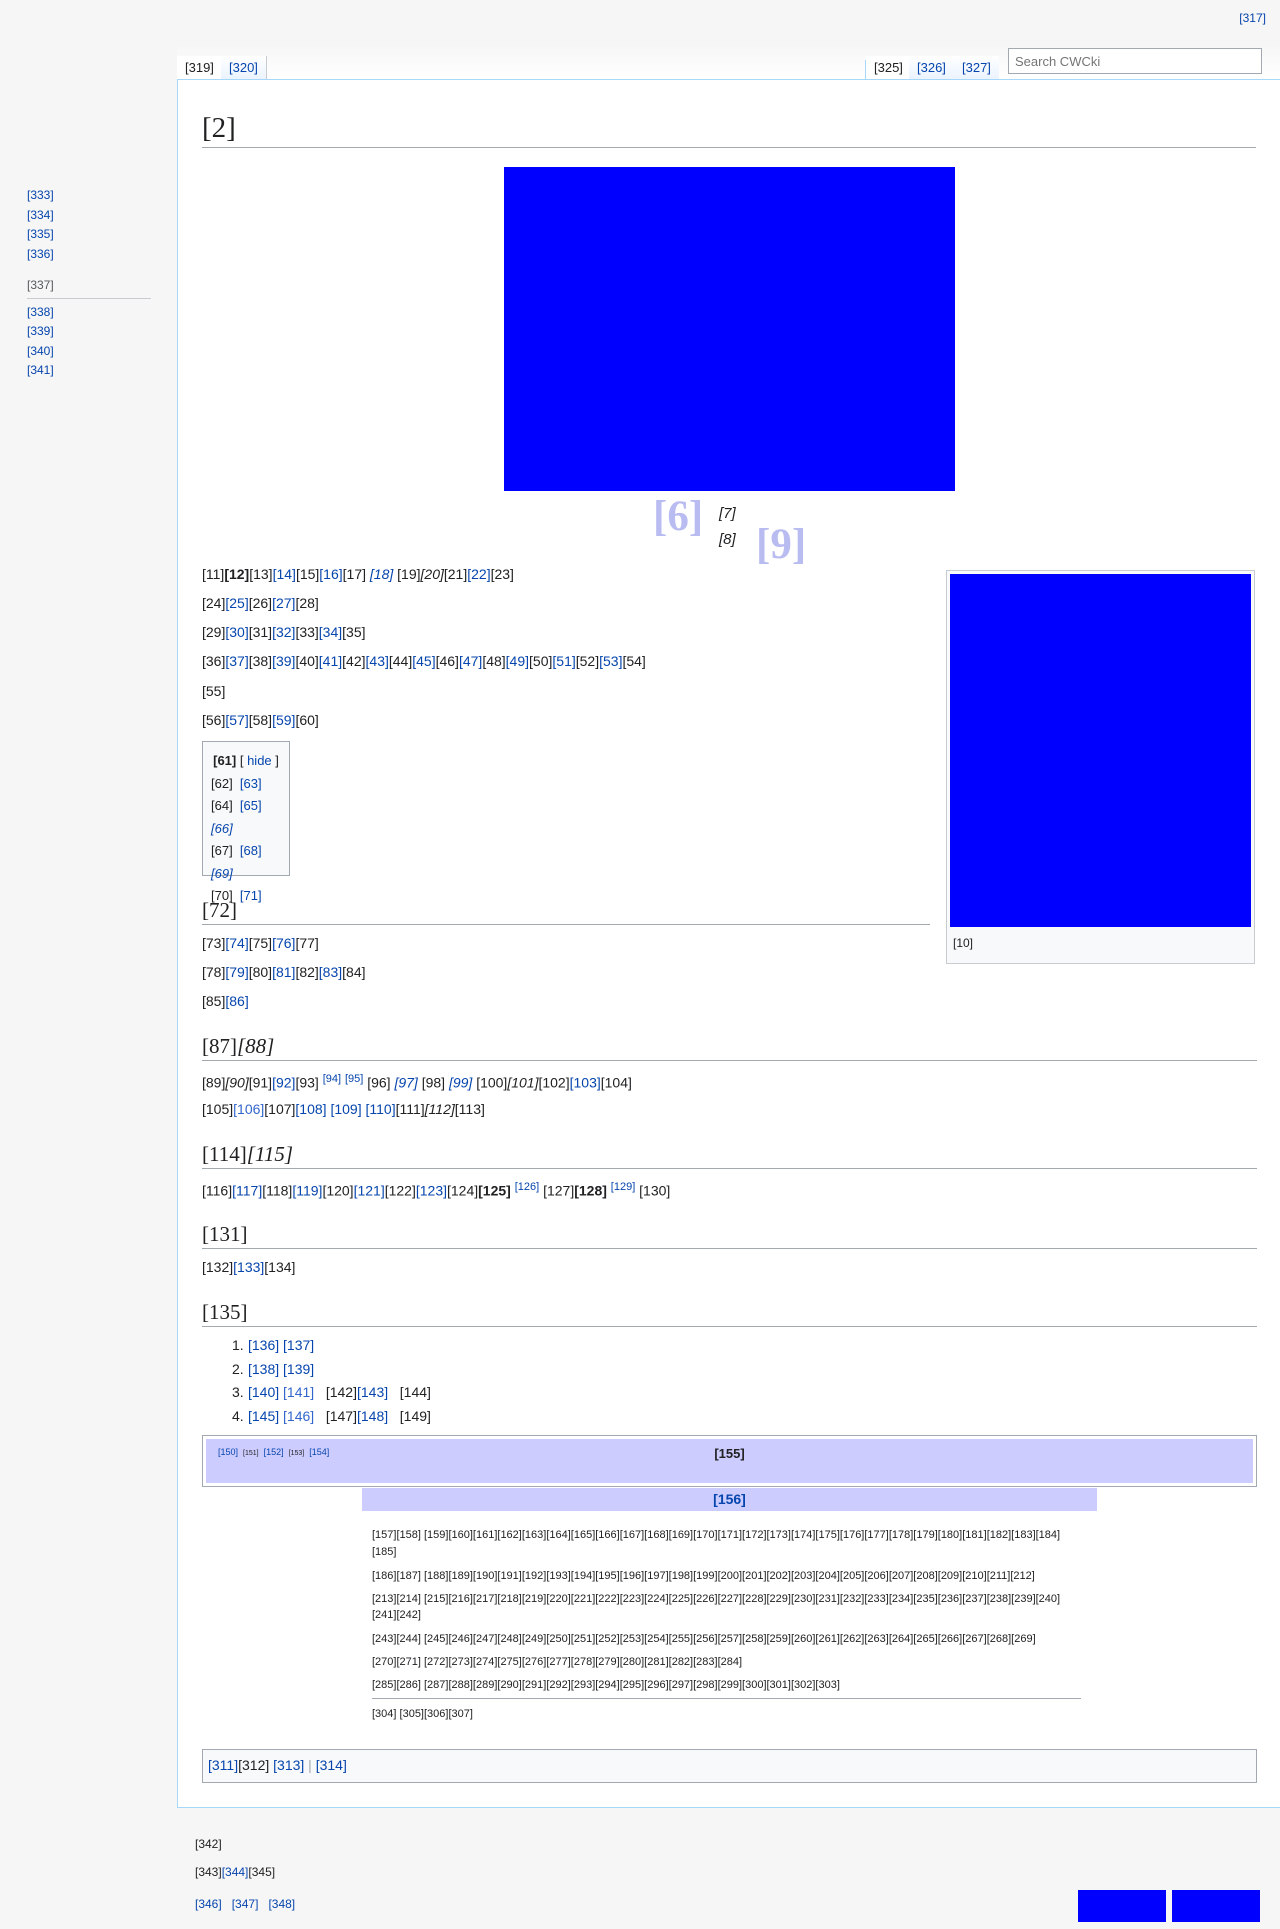  I want to click on ref-link: [119], so click(307, 1191).